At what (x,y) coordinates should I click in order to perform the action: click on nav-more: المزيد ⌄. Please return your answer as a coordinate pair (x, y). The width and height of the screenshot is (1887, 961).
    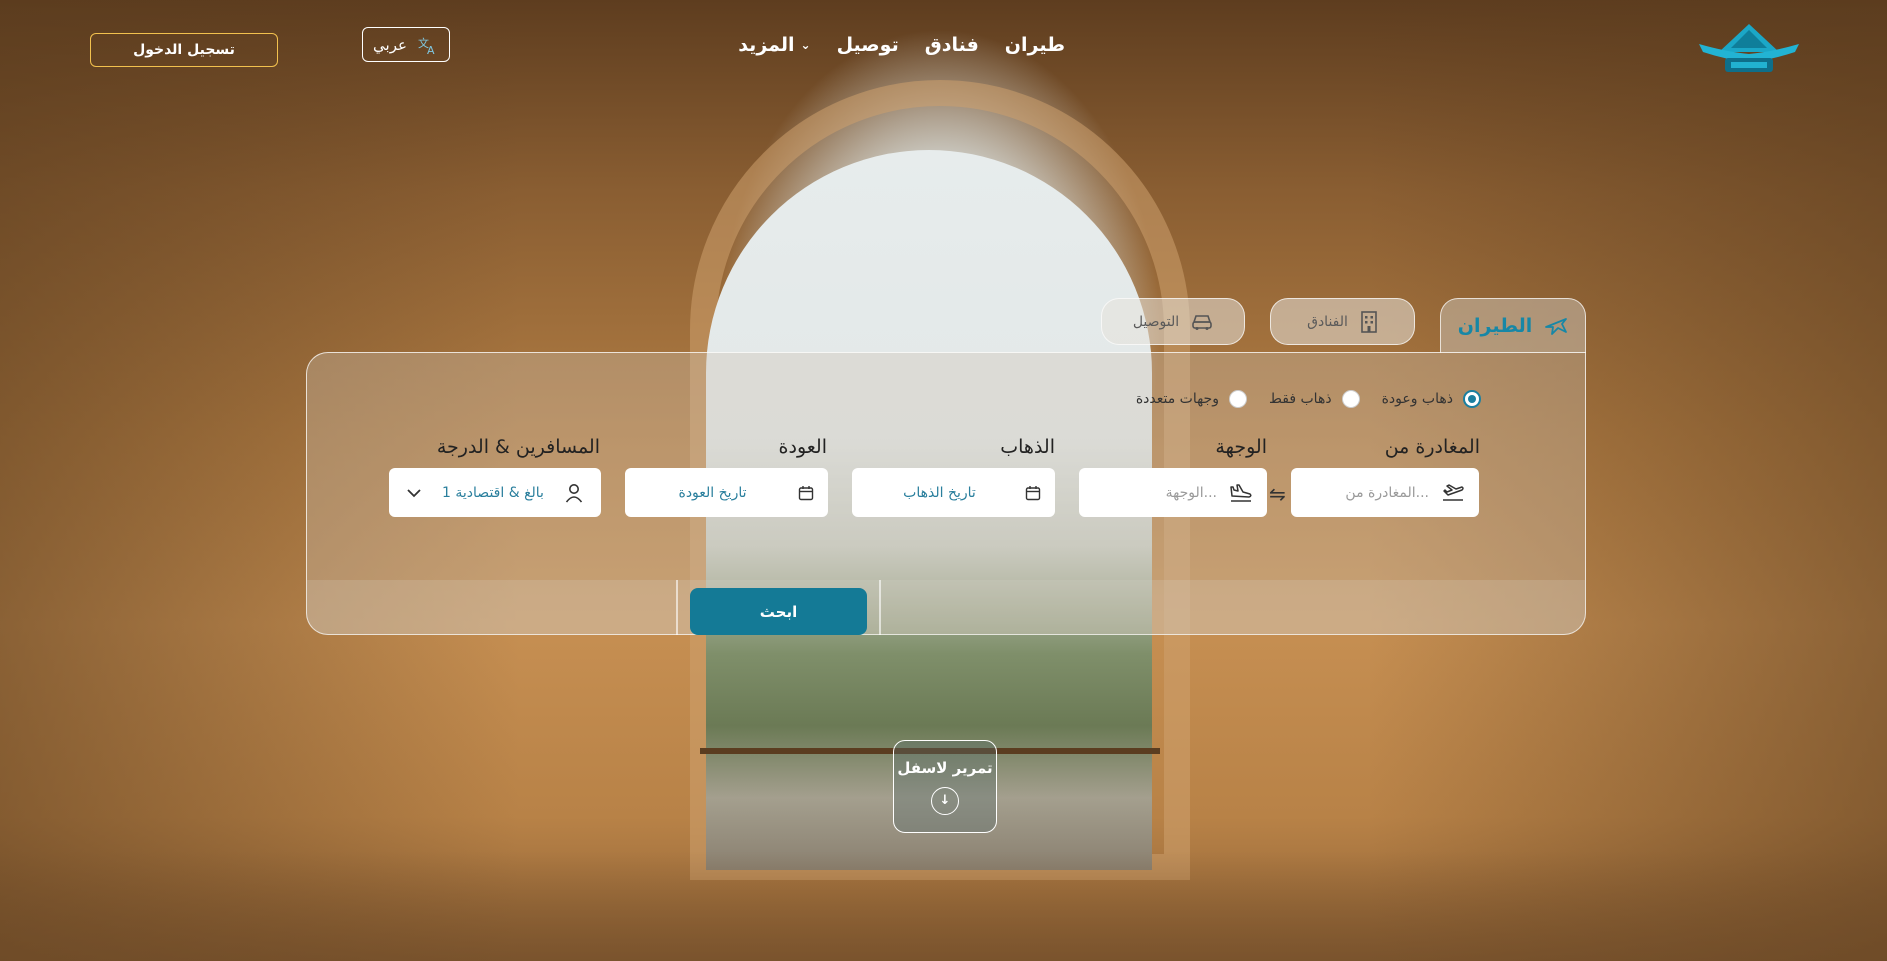
    Looking at the image, I should click on (774, 45).